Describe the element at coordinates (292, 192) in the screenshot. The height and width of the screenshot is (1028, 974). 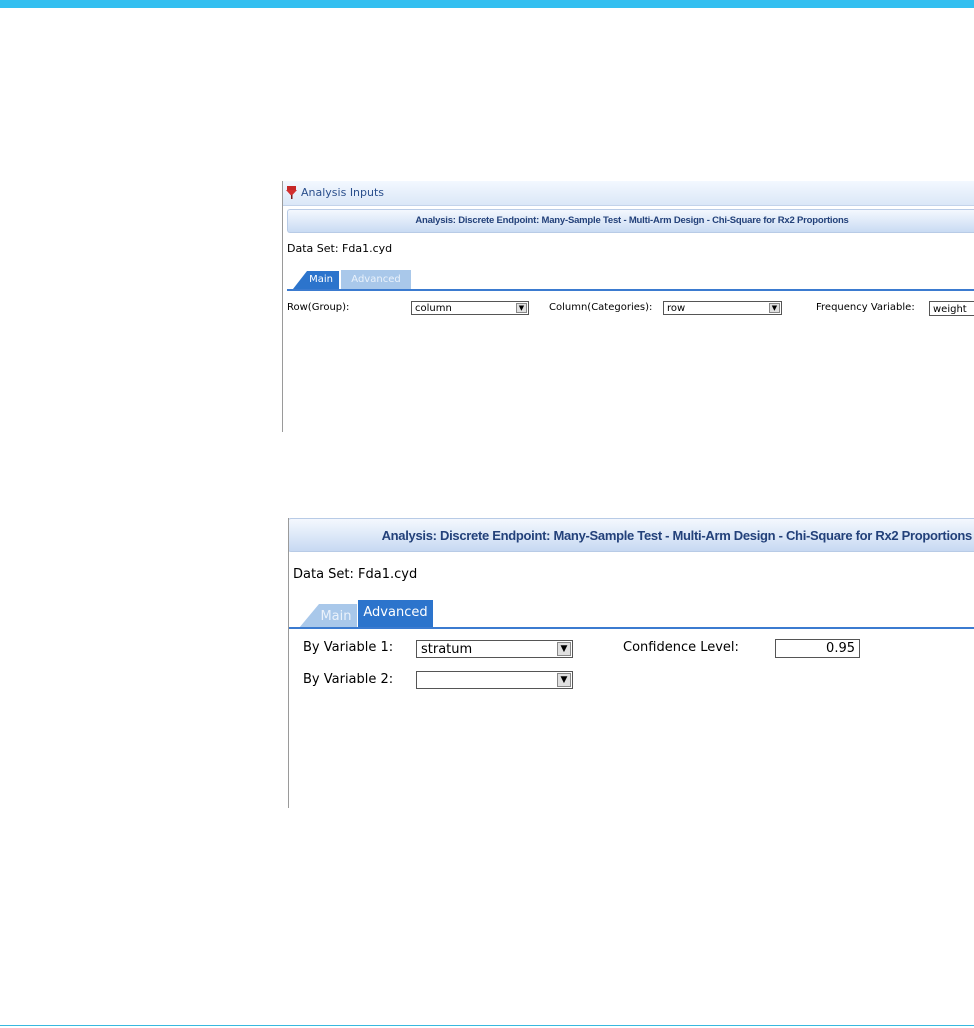
I see `pin-icon` at that location.